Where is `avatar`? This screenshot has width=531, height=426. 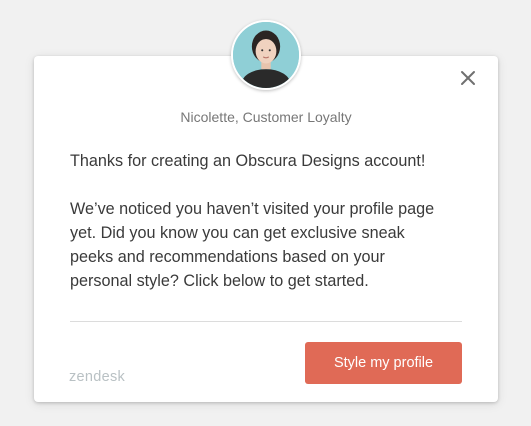 avatar is located at coordinates (266, 55).